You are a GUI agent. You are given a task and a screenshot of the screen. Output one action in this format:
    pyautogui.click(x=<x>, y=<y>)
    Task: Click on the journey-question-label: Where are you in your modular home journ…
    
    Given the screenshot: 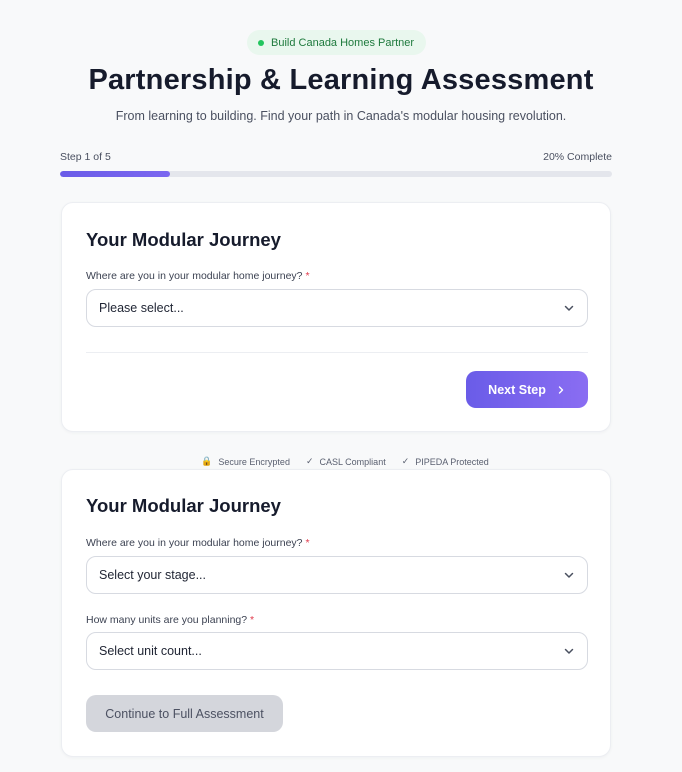 What is the action you would take?
    pyautogui.click(x=198, y=276)
    